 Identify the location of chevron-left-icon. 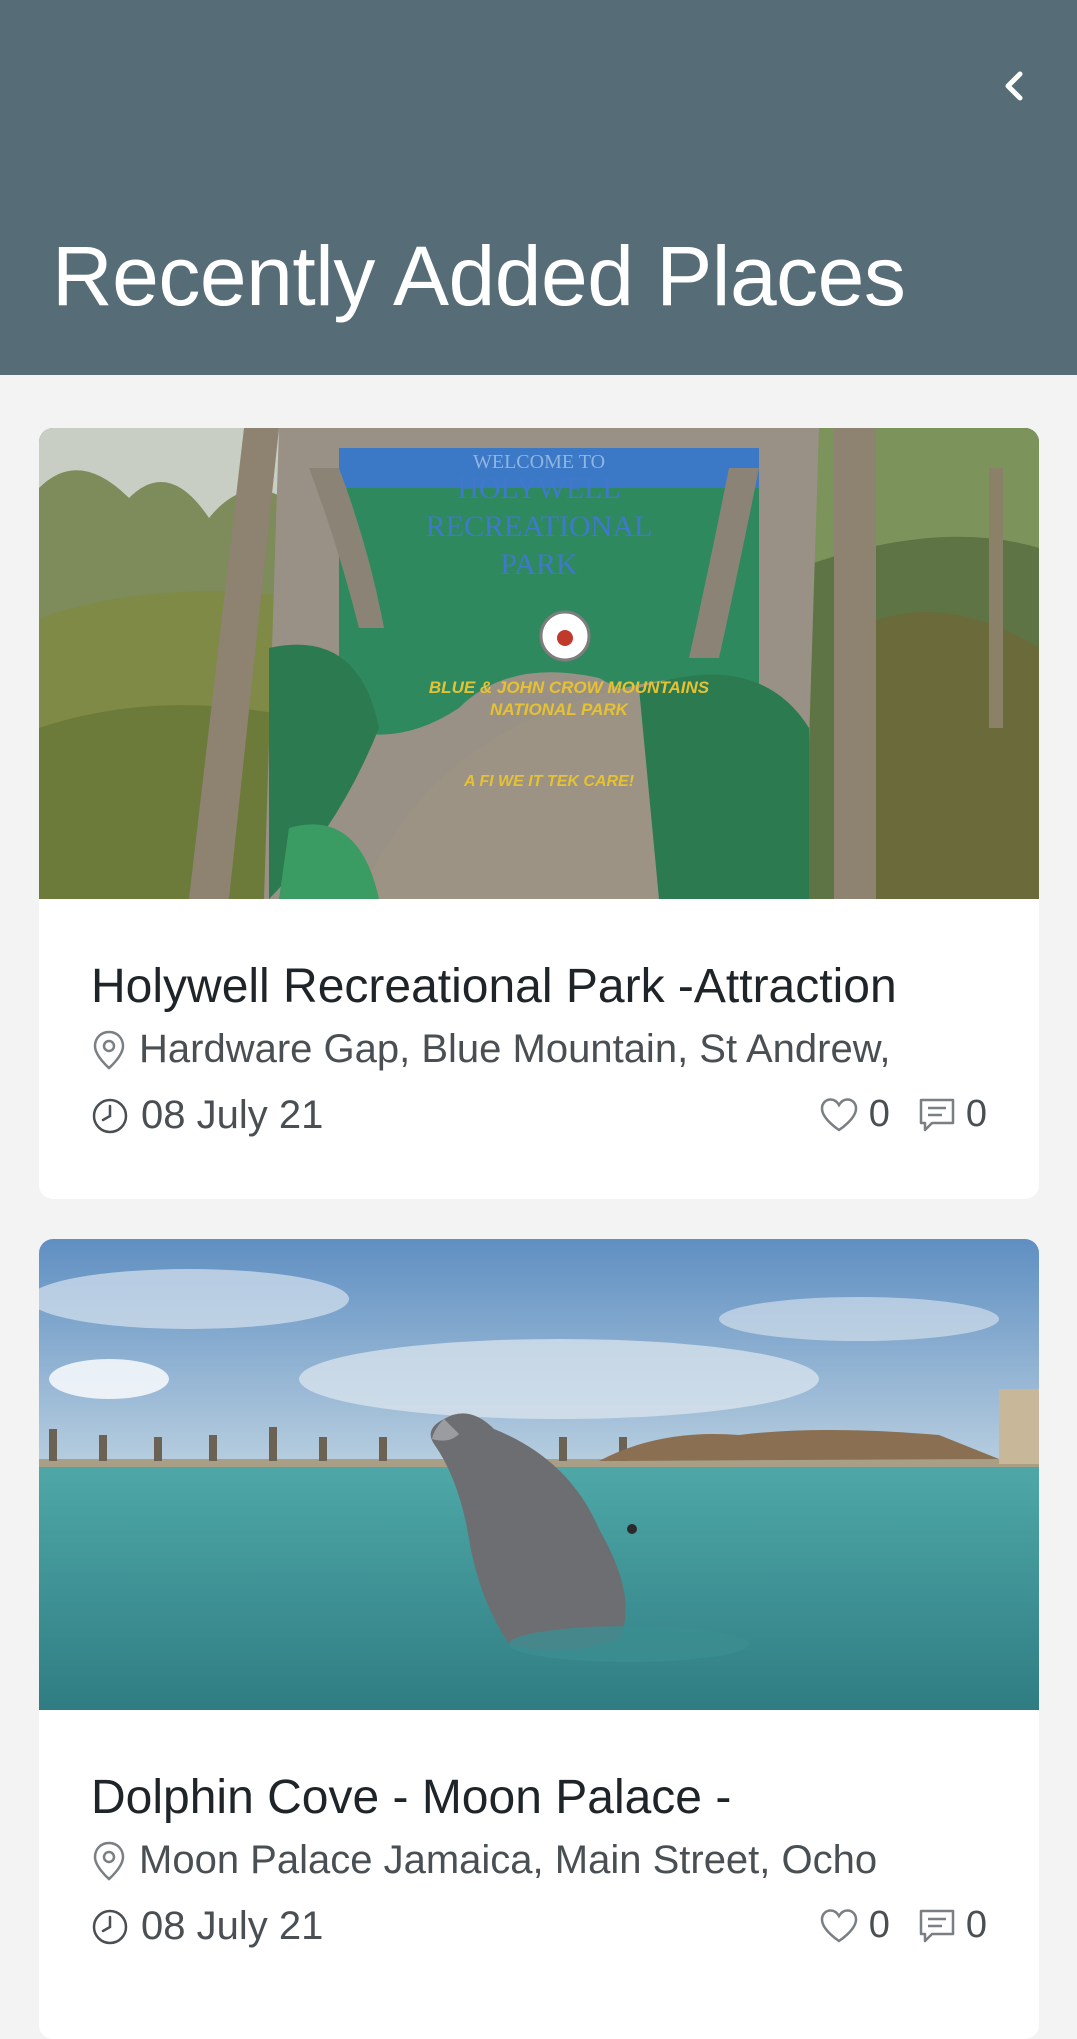
(1014, 86).